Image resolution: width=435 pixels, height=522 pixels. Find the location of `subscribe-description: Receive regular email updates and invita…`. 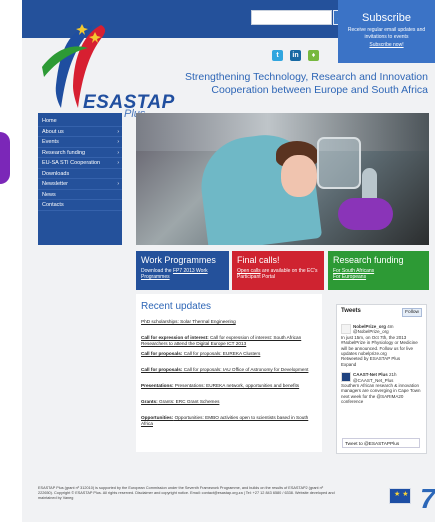

subscribe-description: Receive regular email updates and invita… is located at coordinates (386, 33).